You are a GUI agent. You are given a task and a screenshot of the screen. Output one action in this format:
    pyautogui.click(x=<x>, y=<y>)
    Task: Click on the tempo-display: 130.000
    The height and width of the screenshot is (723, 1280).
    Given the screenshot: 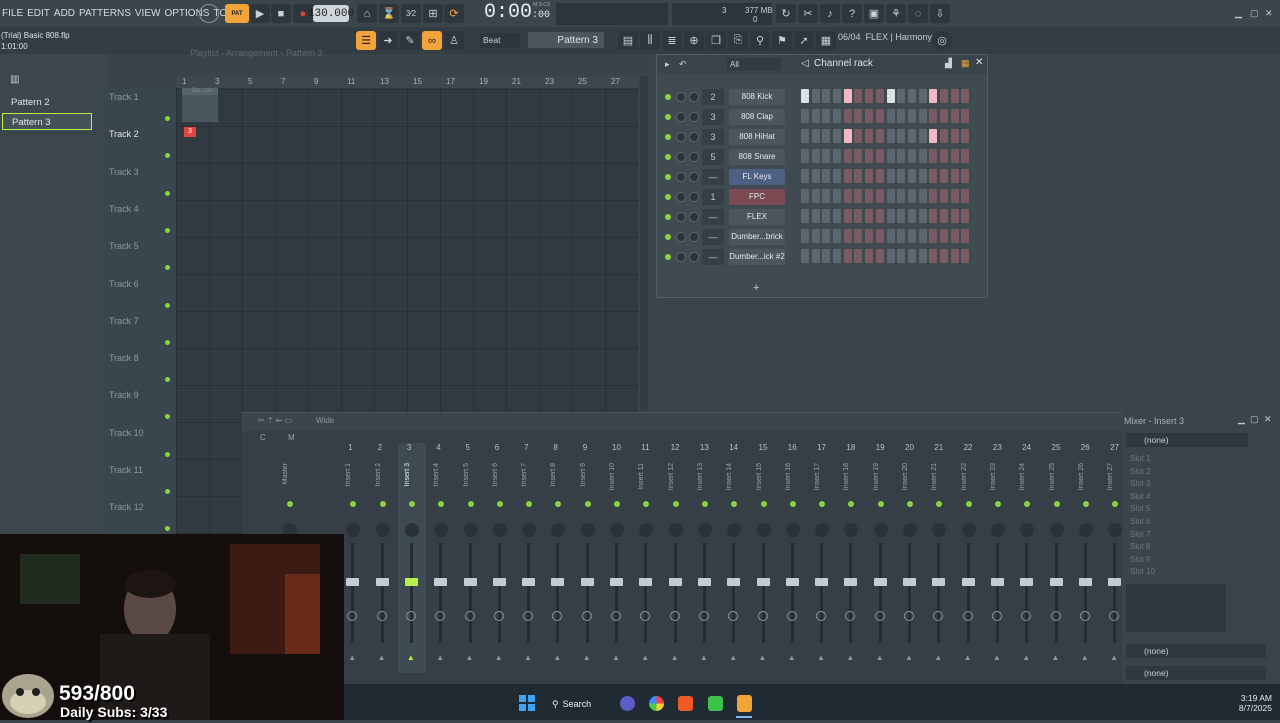 What is the action you would take?
    pyautogui.click(x=331, y=13)
    